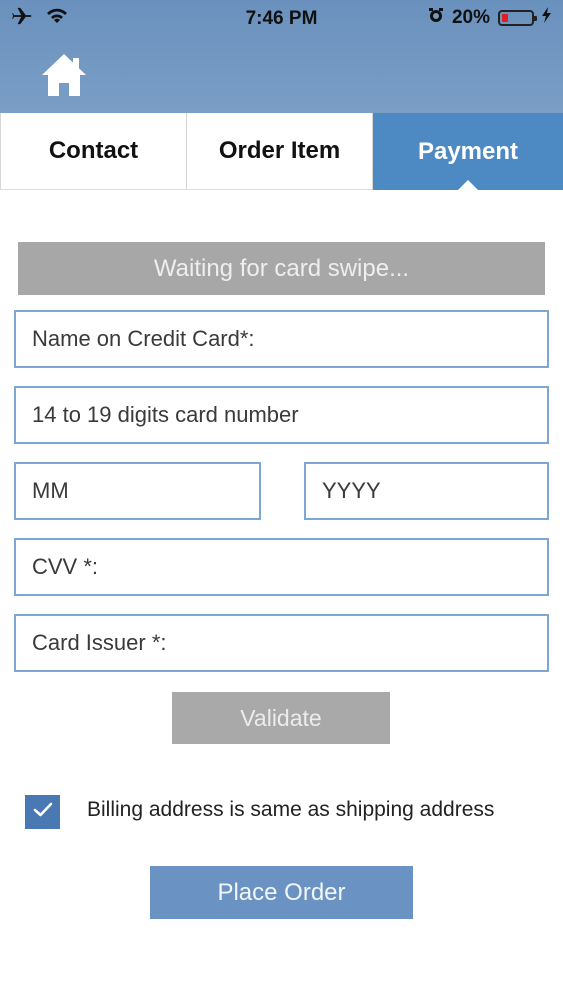 This screenshot has width=563, height=1000. Describe the element at coordinates (426, 491) in the screenshot. I see `expiry-year-field: YYYY` at that location.